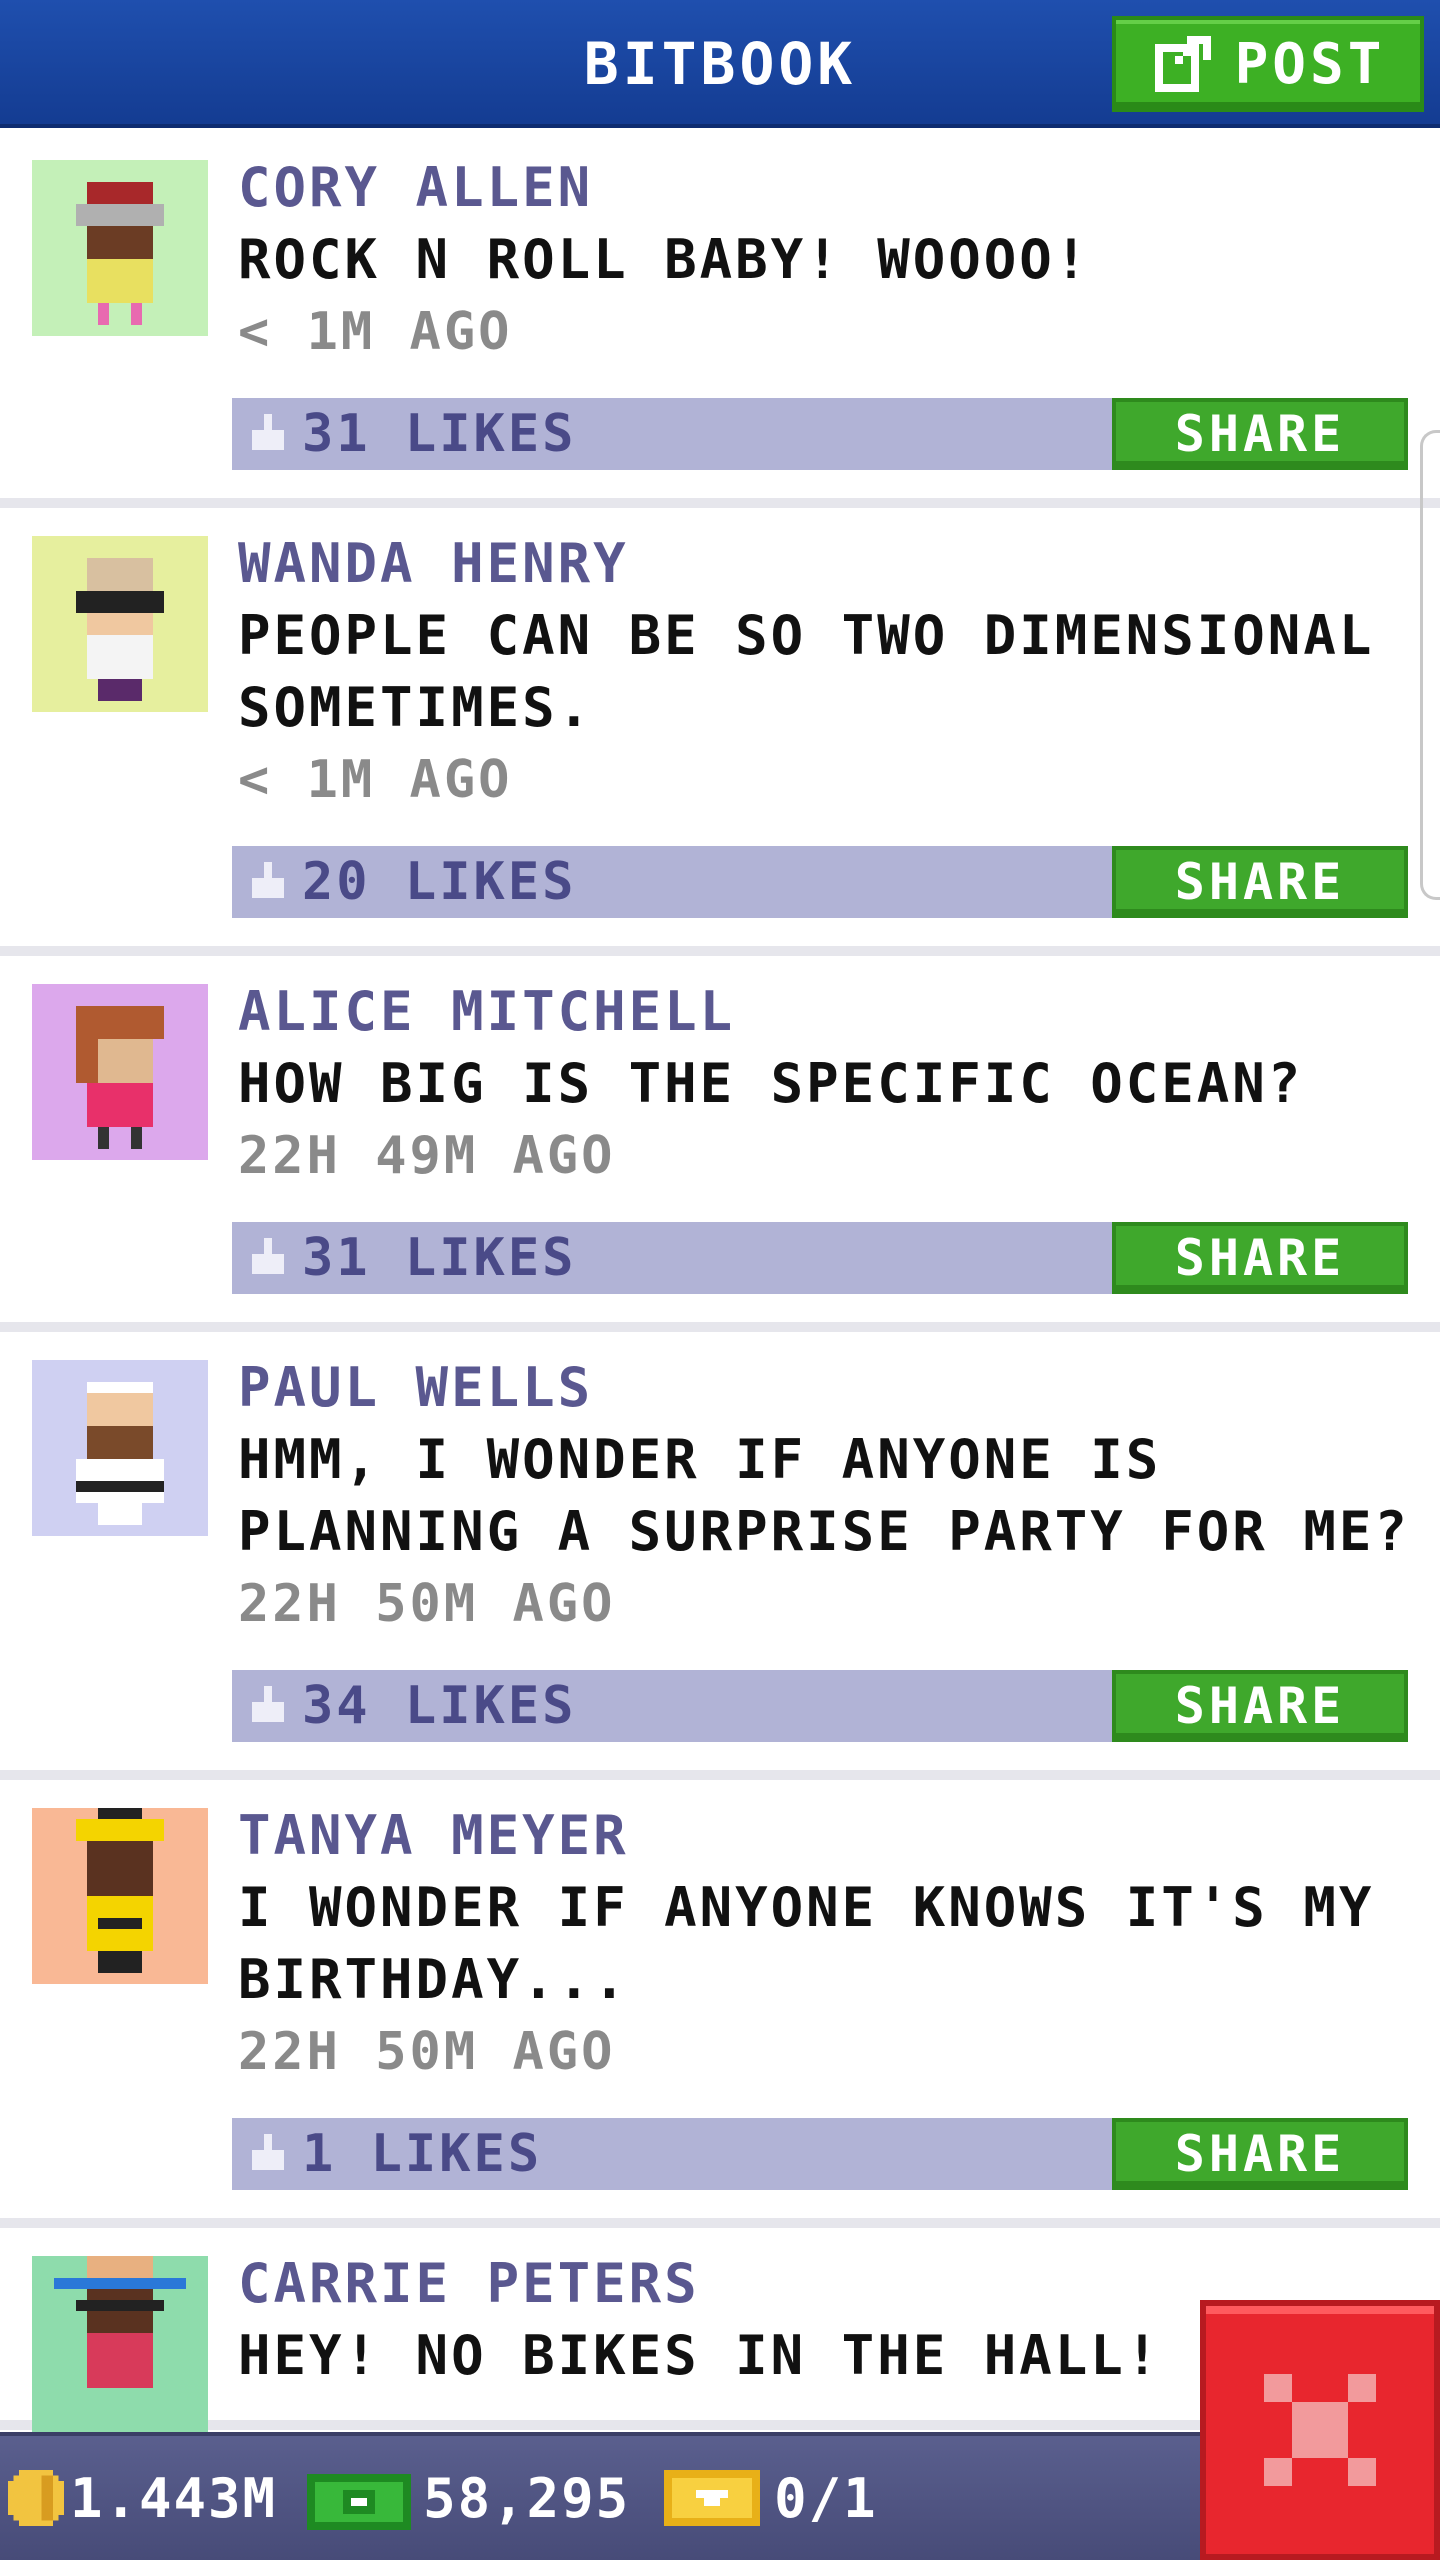  I want to click on post-author: CORY ALLEN, so click(829, 188).